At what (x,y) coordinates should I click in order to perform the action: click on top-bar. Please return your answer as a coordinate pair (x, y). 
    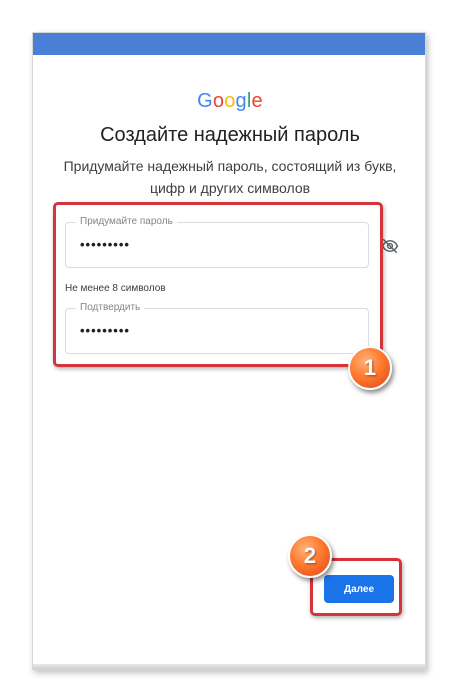
    Looking at the image, I should click on (229, 44).